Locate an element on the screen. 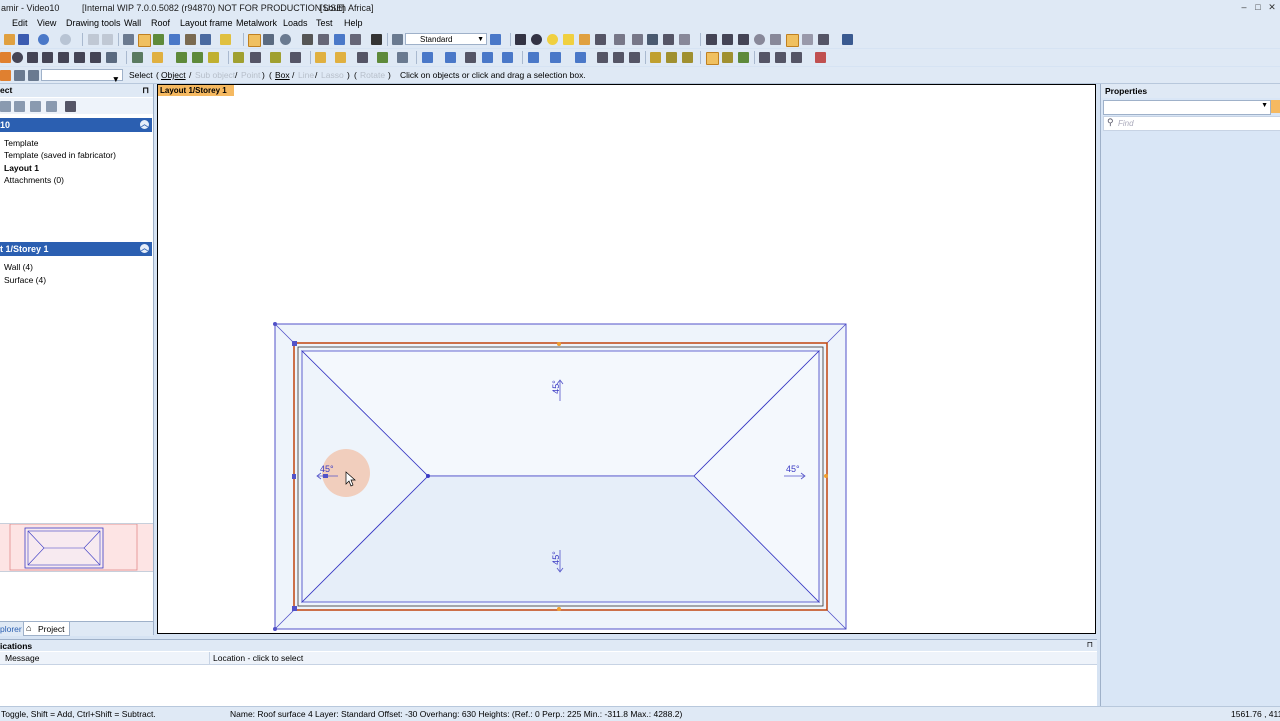 The image size is (1280, 721). mirror-icon is located at coordinates (668, 39).